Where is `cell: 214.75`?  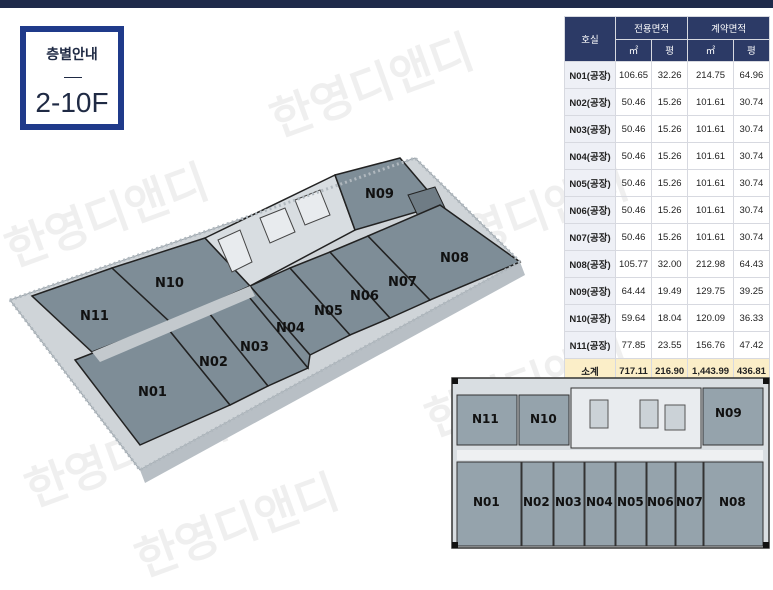
cell: 214.75 is located at coordinates (710, 75).